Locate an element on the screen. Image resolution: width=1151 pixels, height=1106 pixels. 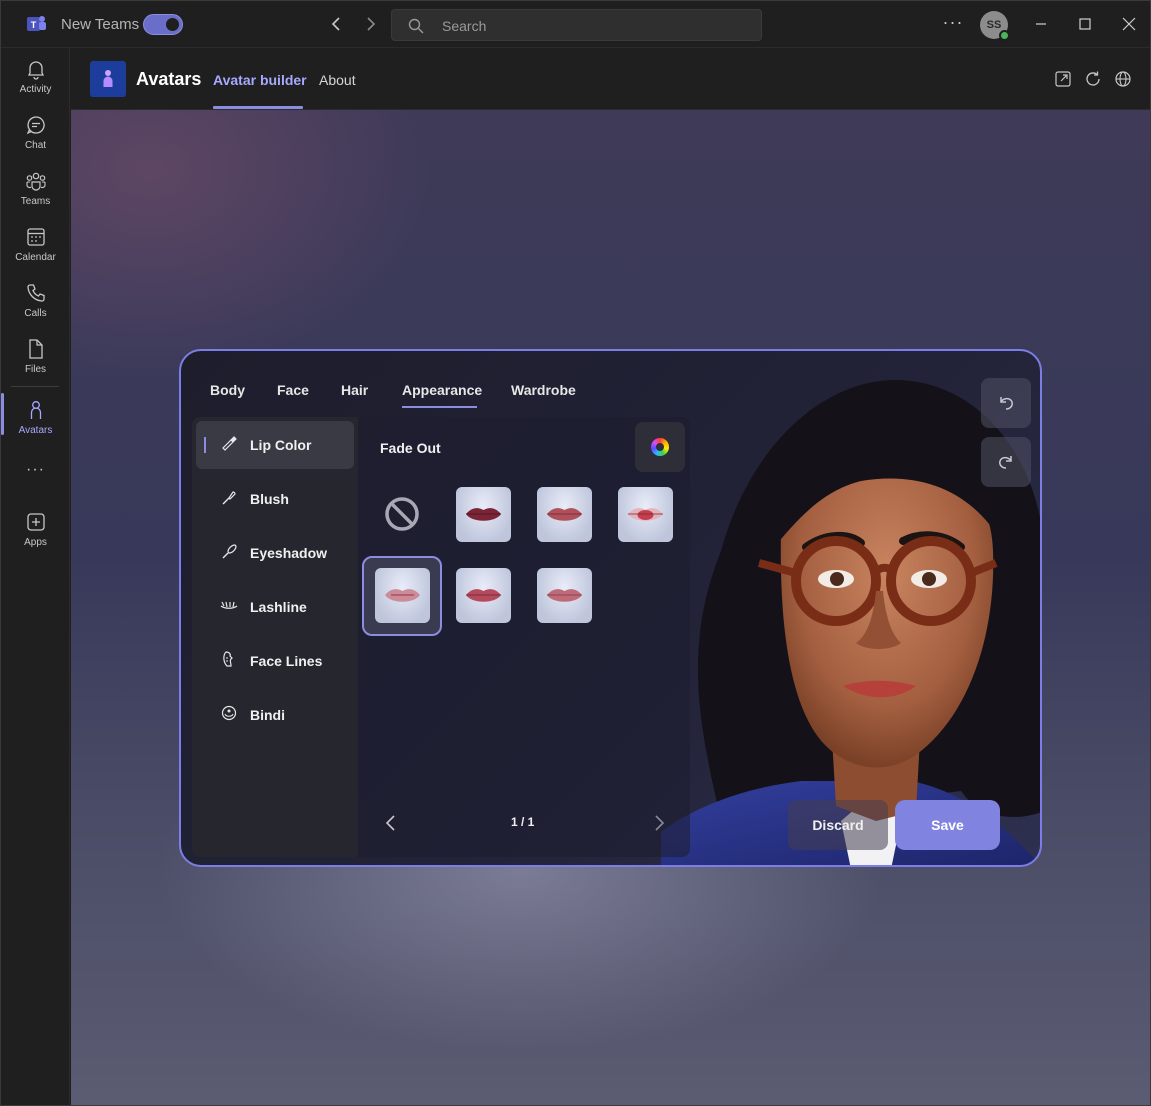
tab-wardrobe: Wardrobe is located at coordinates (543, 390).